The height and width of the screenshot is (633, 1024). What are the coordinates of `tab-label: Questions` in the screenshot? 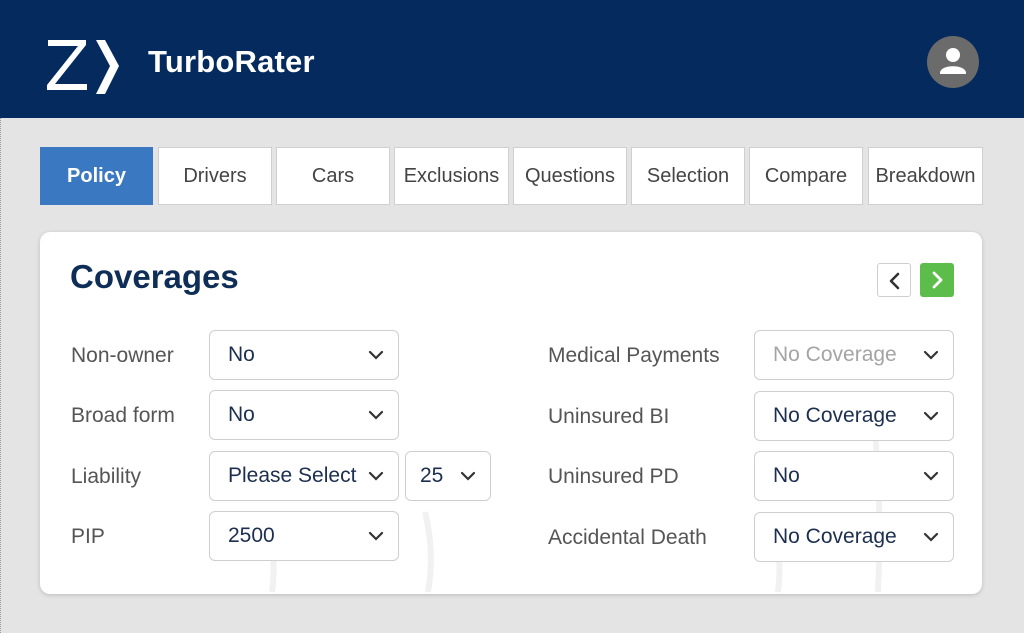 It's located at (570, 176).